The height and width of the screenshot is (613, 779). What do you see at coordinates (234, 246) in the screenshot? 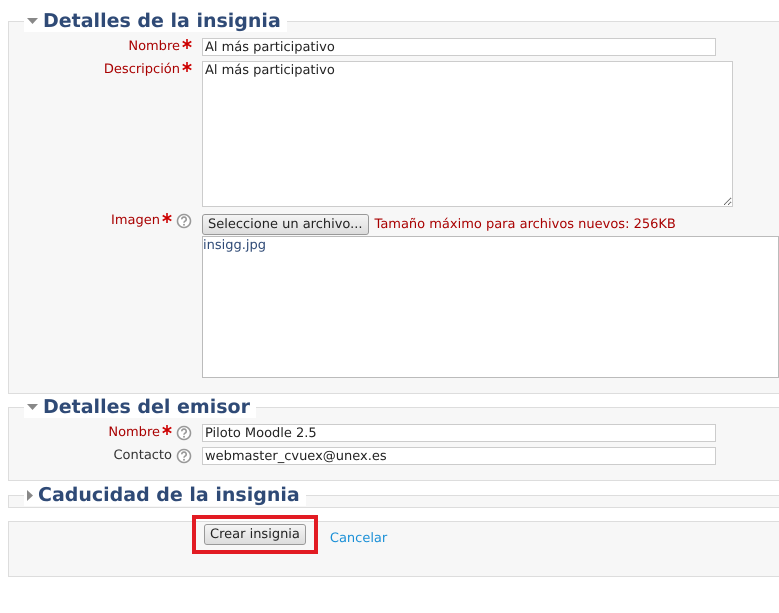
I see `file-name: insigg.jpg` at bounding box center [234, 246].